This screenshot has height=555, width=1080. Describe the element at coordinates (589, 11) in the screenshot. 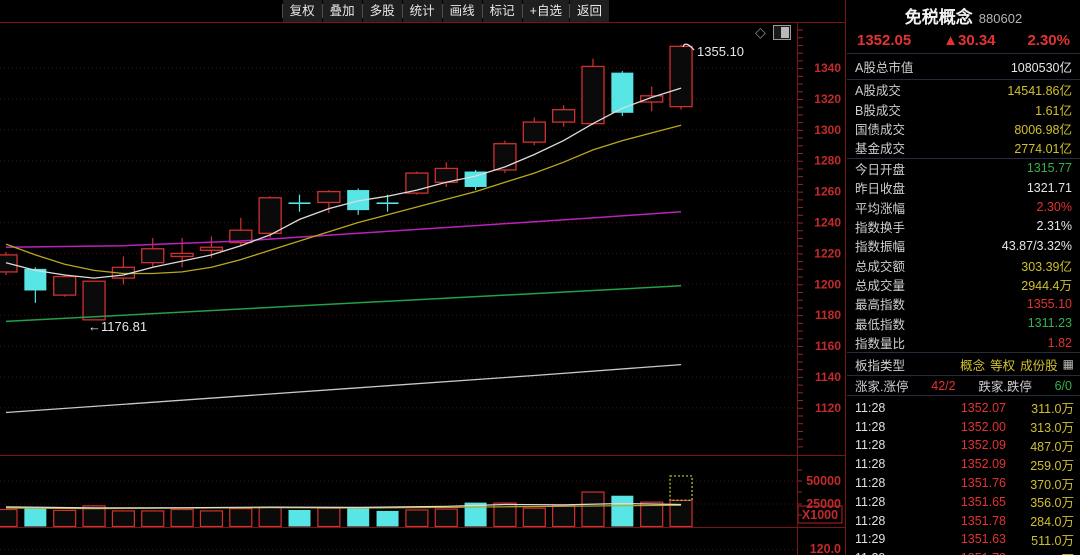

I see `back-button: 返回` at that location.